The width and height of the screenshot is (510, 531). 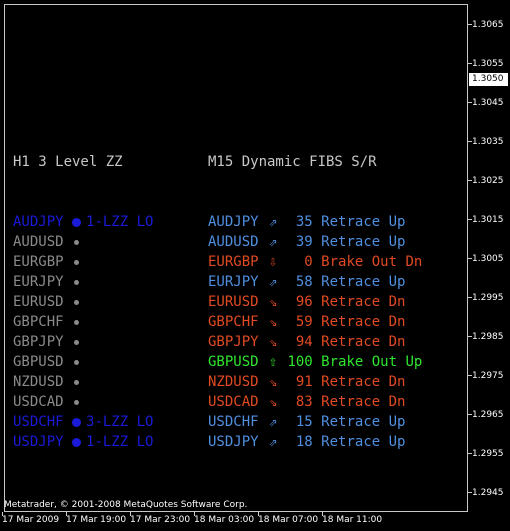 What do you see at coordinates (120, 222) in the screenshot?
I see `zz-status: 1-LZZ LO` at bounding box center [120, 222].